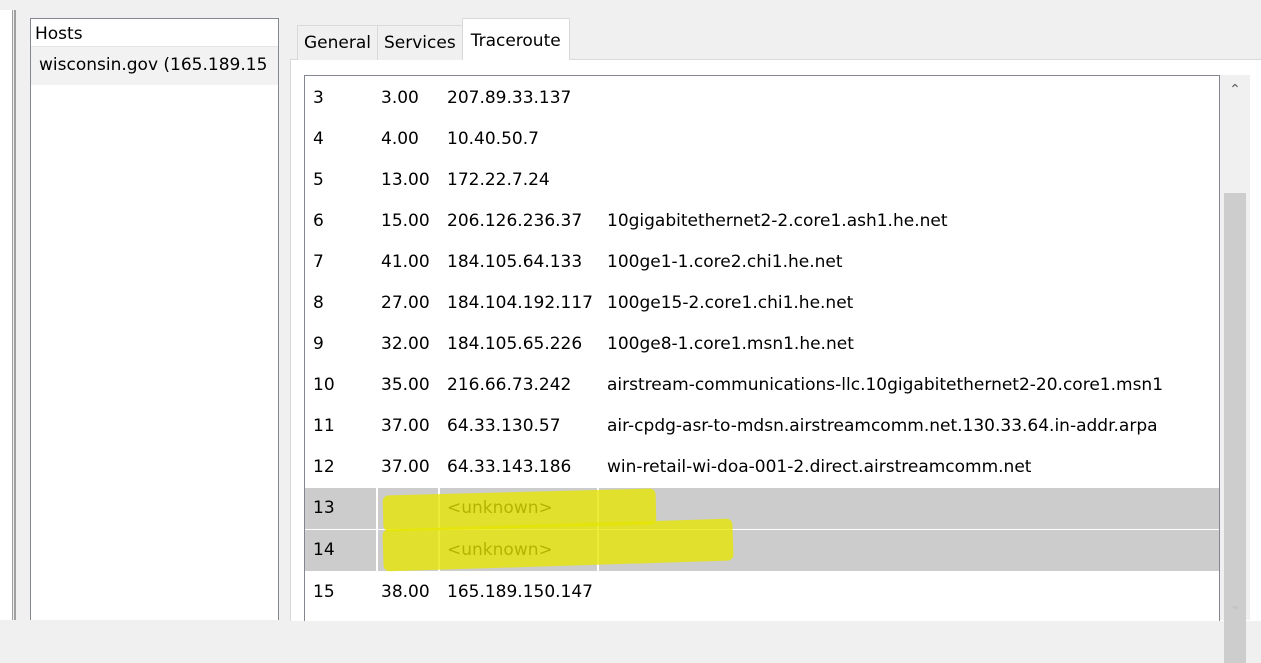 Image resolution: width=1261 pixels, height=663 pixels. Describe the element at coordinates (400, 98) in the screenshot. I see `latency-cell: 3.00` at that location.